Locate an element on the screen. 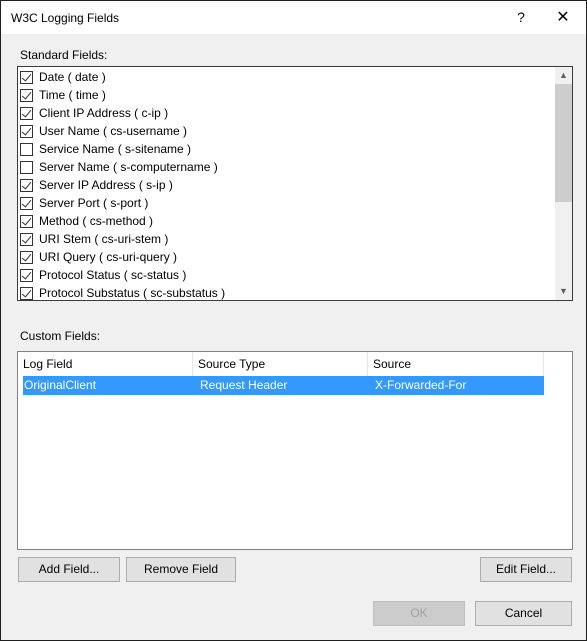 This screenshot has width=587, height=641. column-header-source-type: Source Type is located at coordinates (280, 364).